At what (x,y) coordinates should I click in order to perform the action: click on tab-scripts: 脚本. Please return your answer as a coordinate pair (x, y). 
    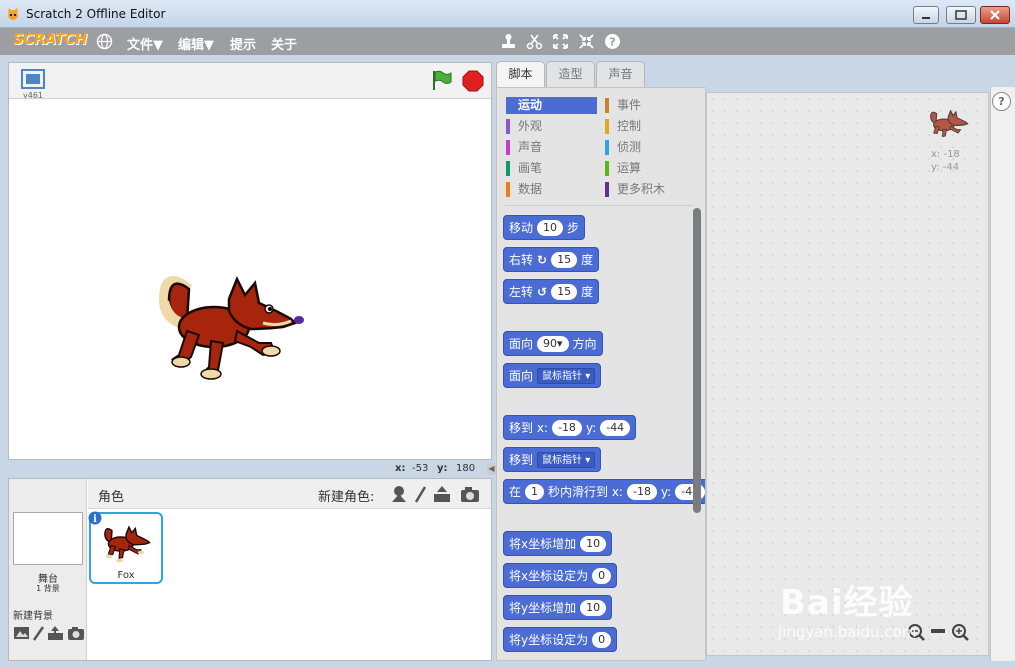
    Looking at the image, I should click on (520, 74).